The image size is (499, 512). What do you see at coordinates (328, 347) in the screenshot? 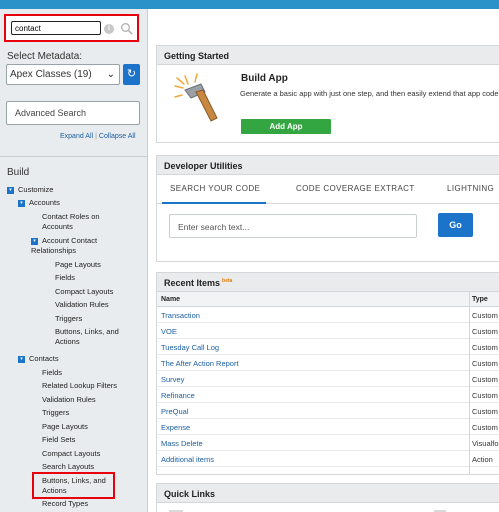
I see `table-row: Tuesday Call Log Custom` at bounding box center [328, 347].